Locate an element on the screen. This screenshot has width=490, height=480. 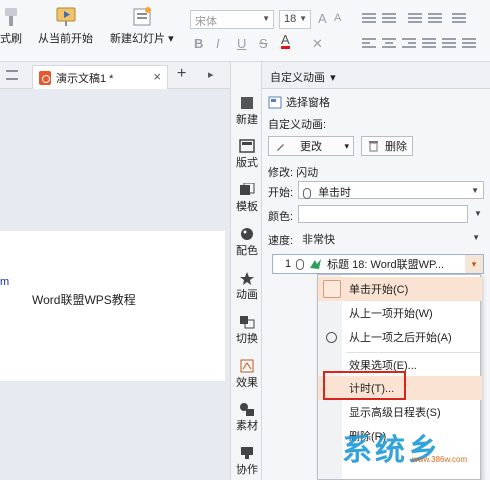
tabbar-menu-icon is located at coordinates (12, 75).